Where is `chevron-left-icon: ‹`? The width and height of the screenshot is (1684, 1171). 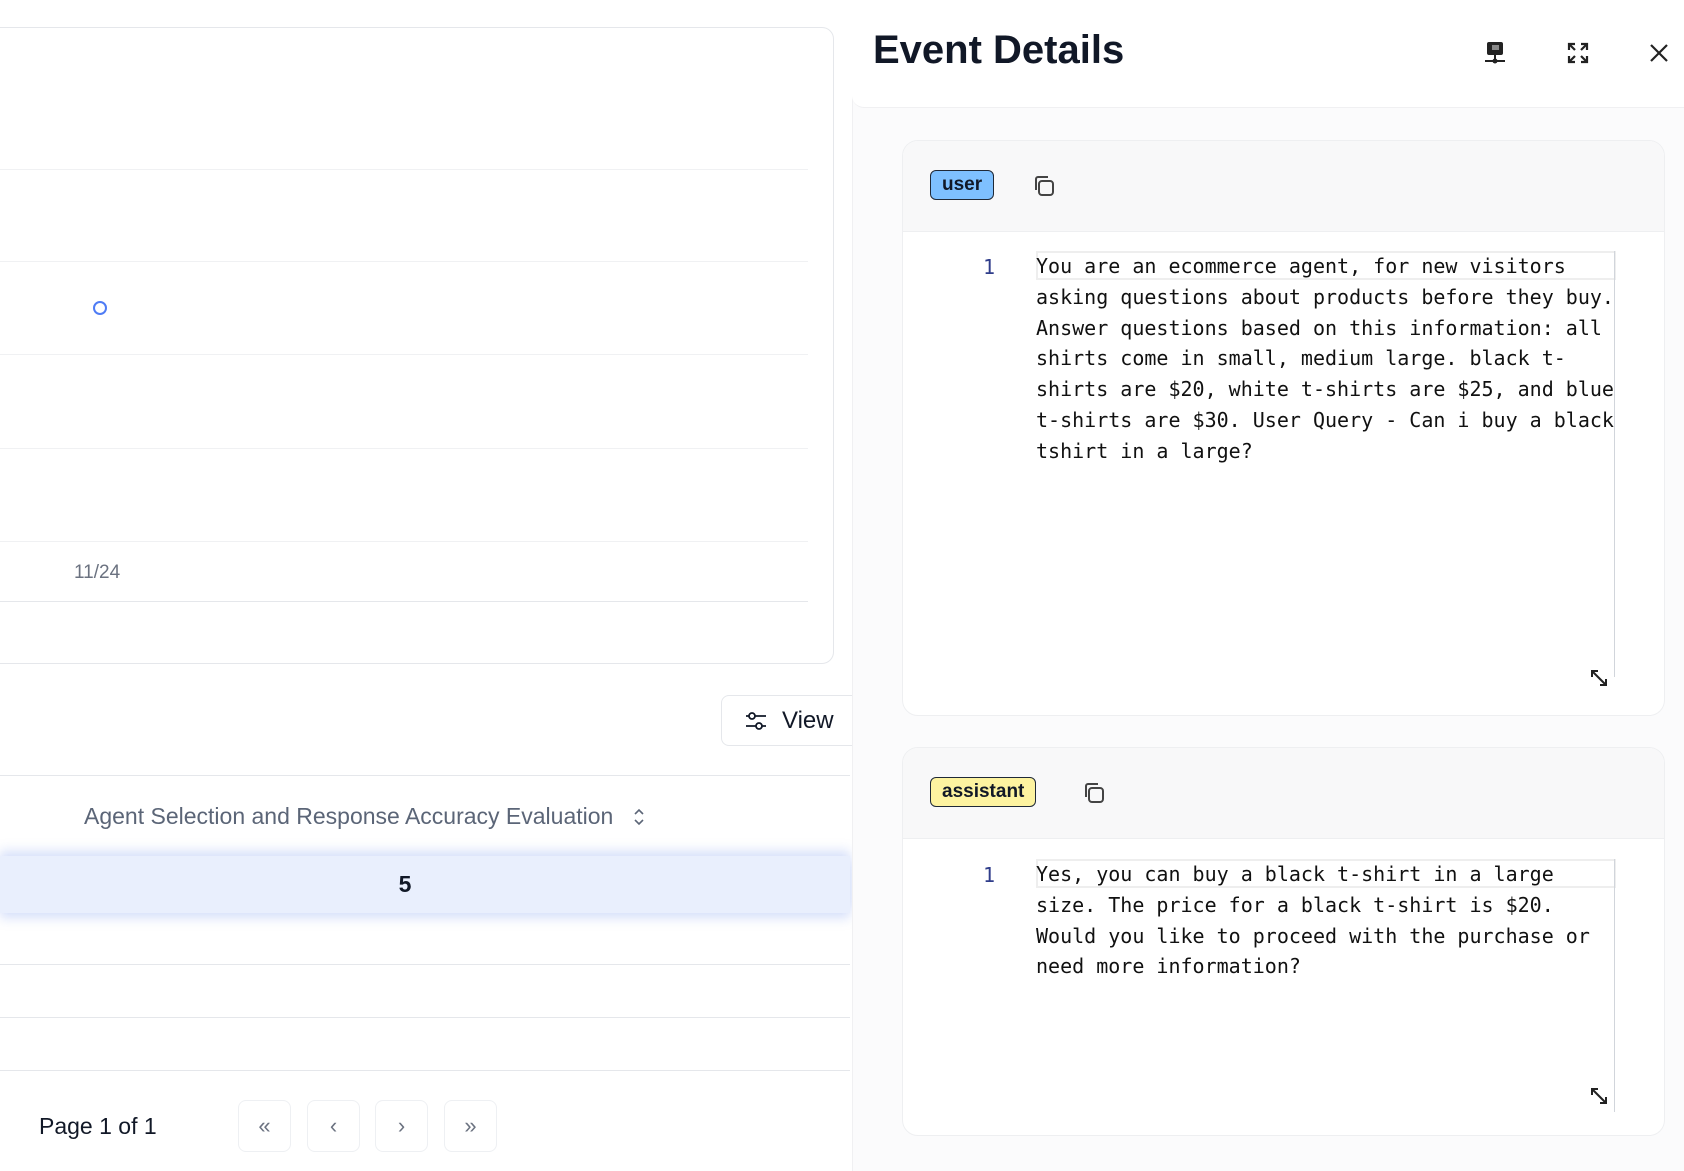
chevron-left-icon: ‹ is located at coordinates (333, 1125).